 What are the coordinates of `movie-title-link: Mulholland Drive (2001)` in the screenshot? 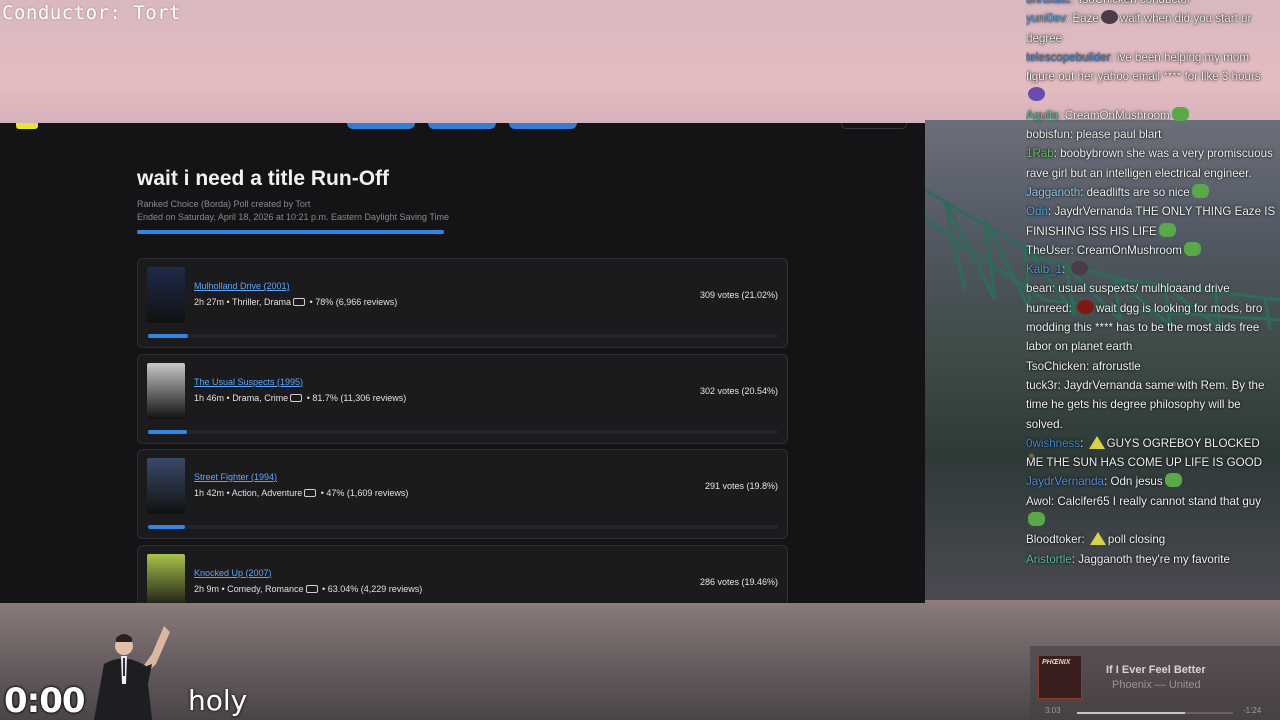 It's located at (242, 286).